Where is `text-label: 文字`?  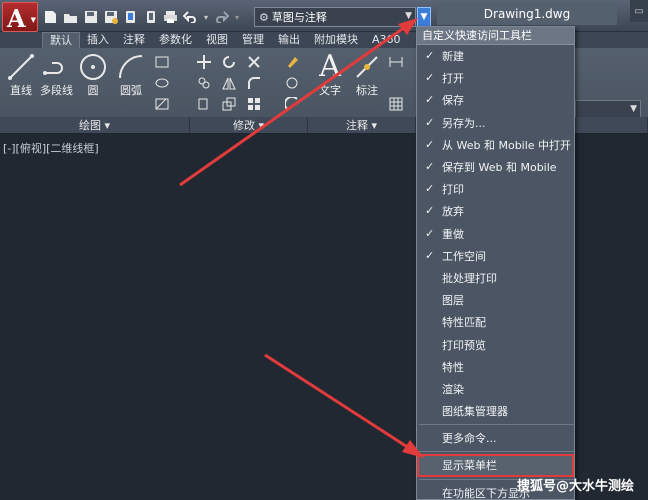
text-label: 文字 is located at coordinates (330, 90).